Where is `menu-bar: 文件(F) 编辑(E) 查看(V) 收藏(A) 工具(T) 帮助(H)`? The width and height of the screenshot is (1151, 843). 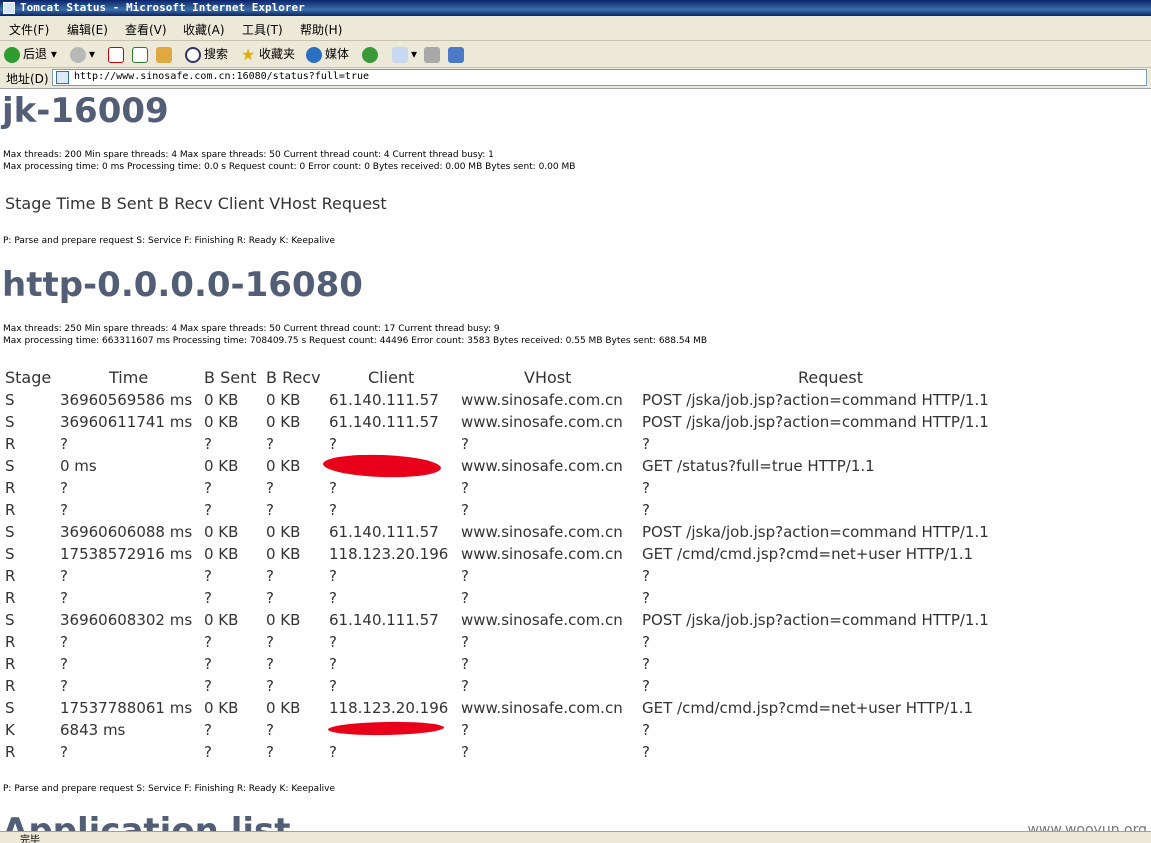 menu-bar: 文件(F) 编辑(E) 查看(V) 收藏(A) 工具(T) 帮助(H) is located at coordinates (575, 28).